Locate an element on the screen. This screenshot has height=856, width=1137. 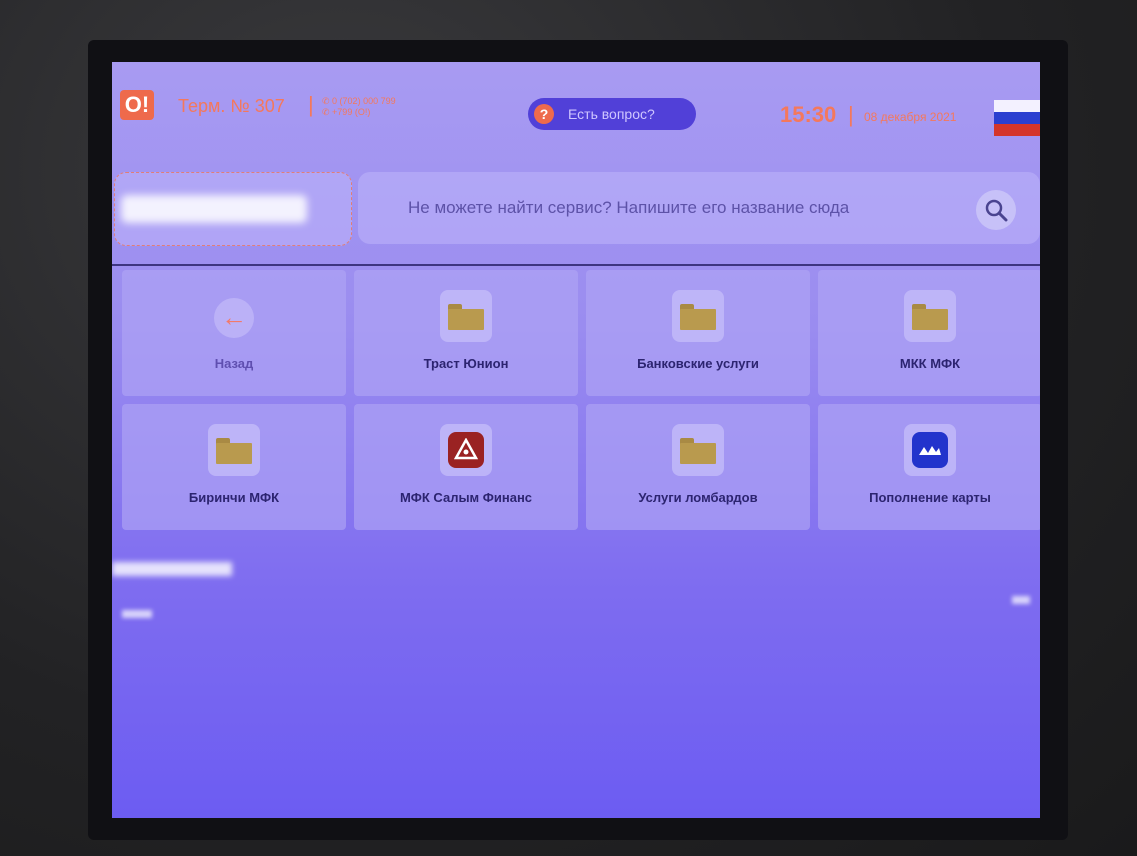
tile-trust-union: Траст Юнион is located at coordinates (466, 333).